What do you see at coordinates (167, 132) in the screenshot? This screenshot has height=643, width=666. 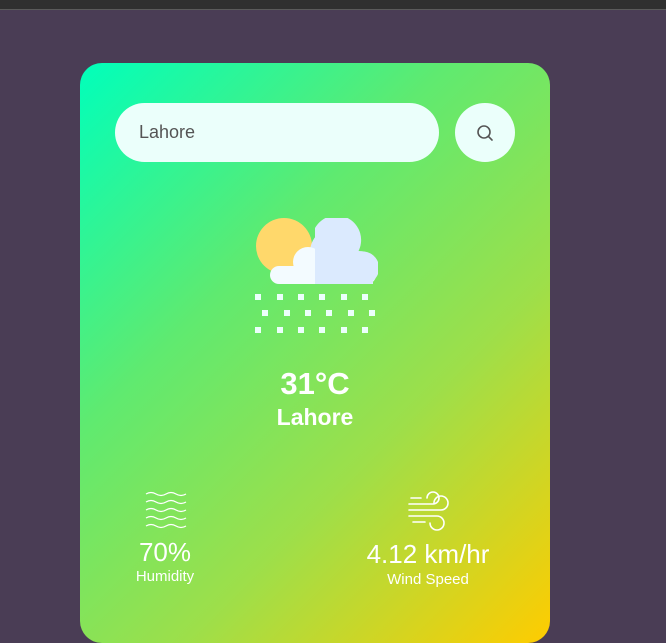 I see `search-input-value: Lahore` at bounding box center [167, 132].